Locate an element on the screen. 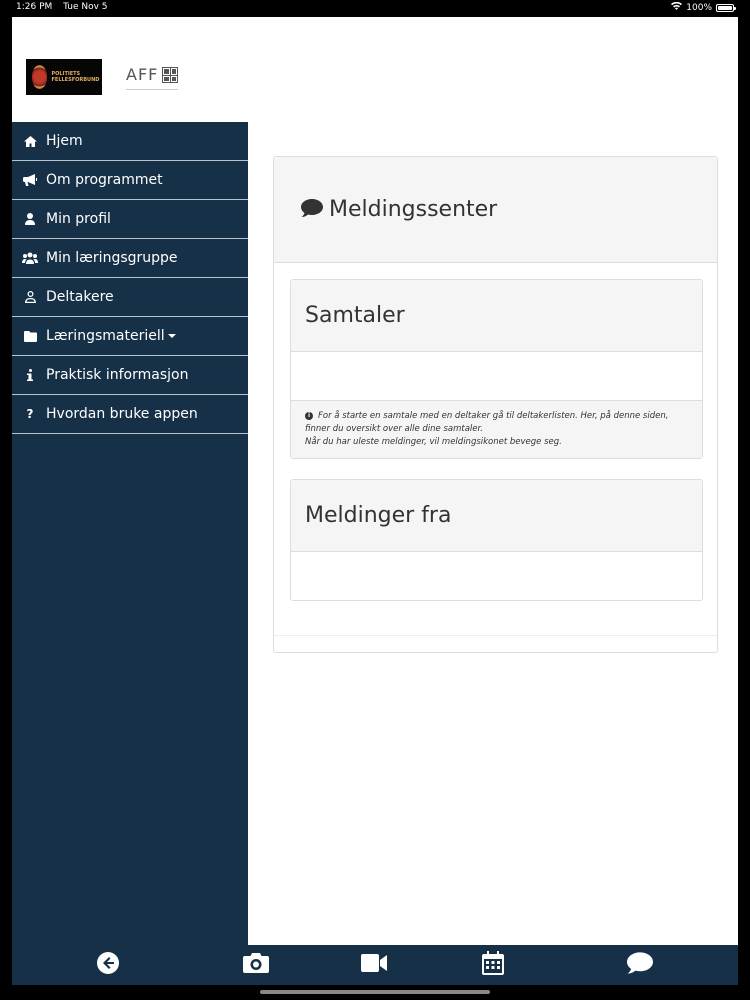 Image resolution: width=750 pixels, height=1000 pixels. sidebar-item-min-laeringsgruppe: Min læringsgruppe is located at coordinates (130, 258).